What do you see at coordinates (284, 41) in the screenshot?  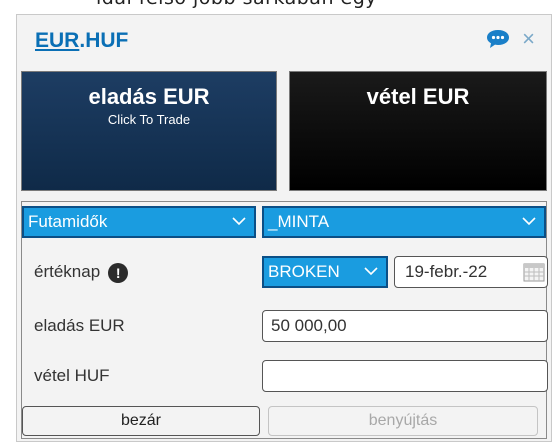 I see `window-header: EUR.HUF ×` at bounding box center [284, 41].